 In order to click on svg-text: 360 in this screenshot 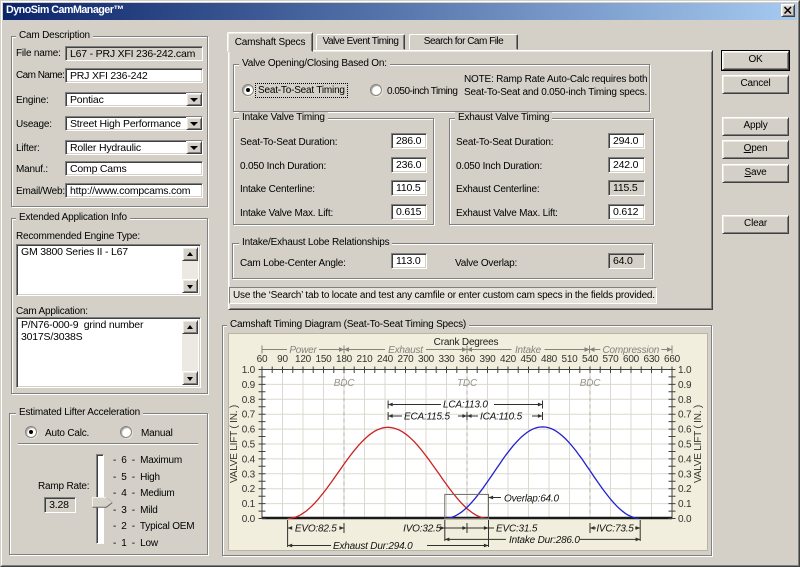, I will do `click(467, 359)`.